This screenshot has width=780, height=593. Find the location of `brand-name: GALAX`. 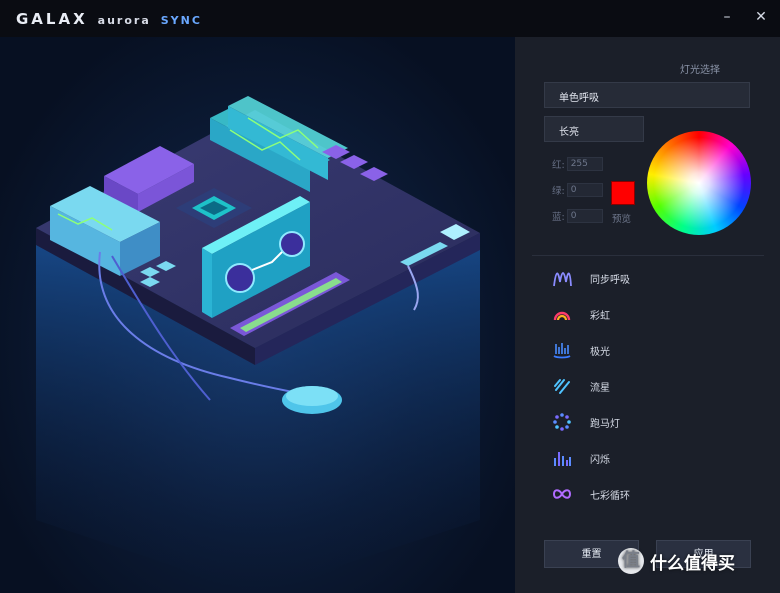

brand-name: GALAX is located at coordinates (52, 18).